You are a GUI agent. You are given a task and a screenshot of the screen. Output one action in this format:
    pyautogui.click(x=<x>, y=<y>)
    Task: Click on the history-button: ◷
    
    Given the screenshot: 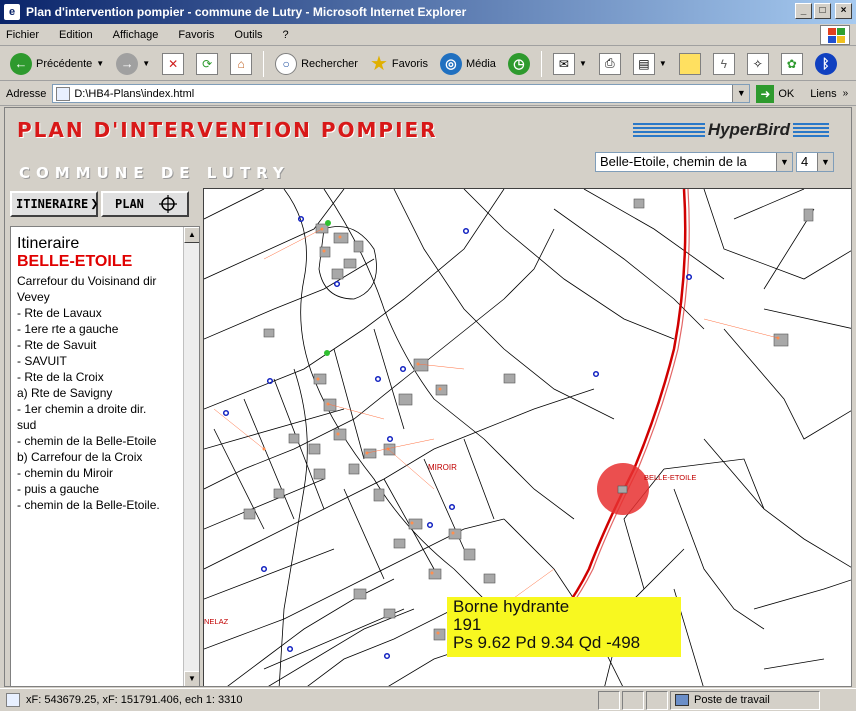 What is the action you would take?
    pyautogui.click(x=519, y=64)
    